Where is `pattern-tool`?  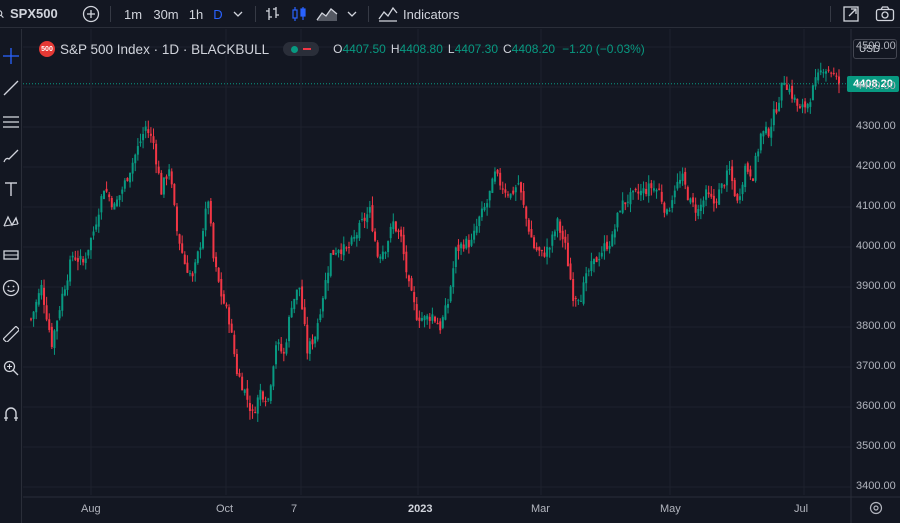 pattern-tool is located at coordinates (11, 222).